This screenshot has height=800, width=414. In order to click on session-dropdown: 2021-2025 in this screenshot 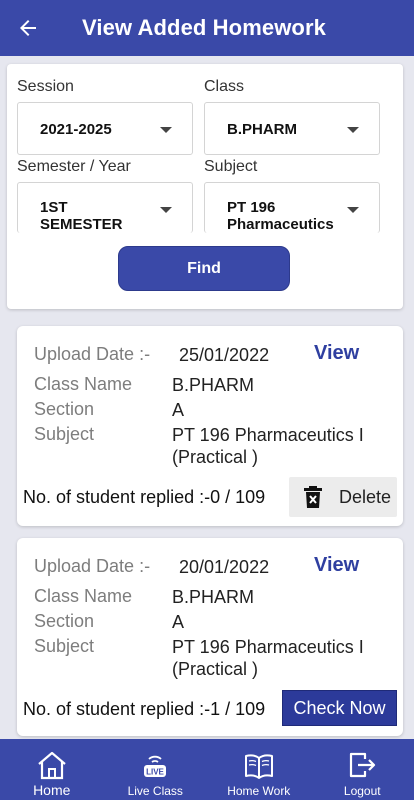, I will do `click(105, 128)`.